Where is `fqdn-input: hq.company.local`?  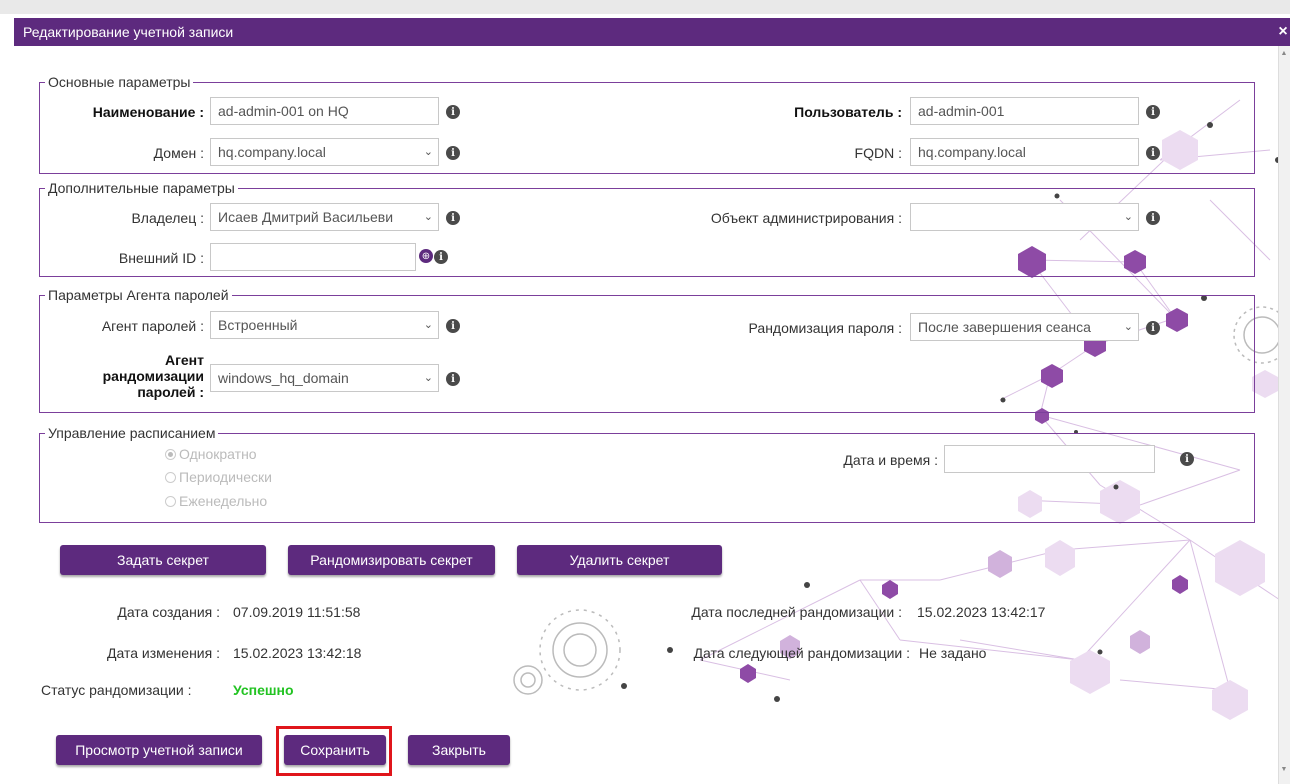 fqdn-input: hq.company.local is located at coordinates (1024, 152).